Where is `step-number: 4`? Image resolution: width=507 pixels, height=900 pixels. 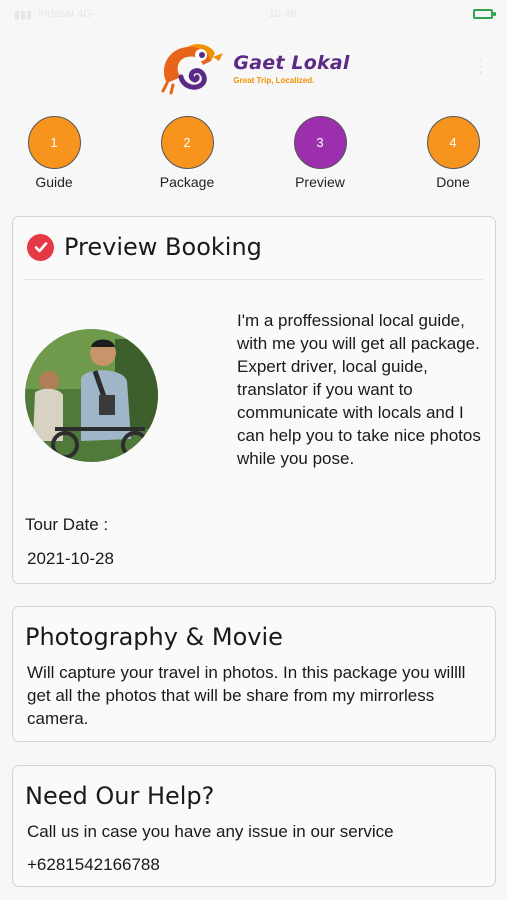
step-number: 4 is located at coordinates (453, 142).